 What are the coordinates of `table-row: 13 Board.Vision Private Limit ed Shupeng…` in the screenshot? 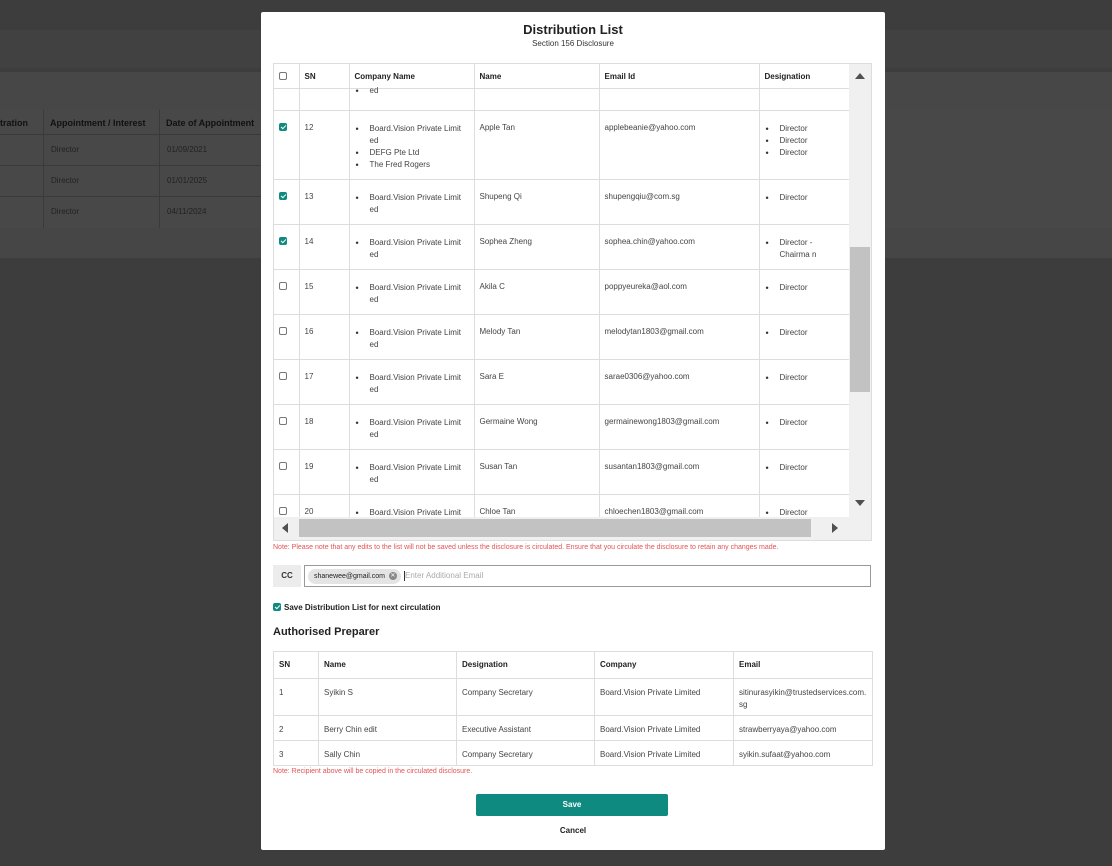 It's located at (561, 202).